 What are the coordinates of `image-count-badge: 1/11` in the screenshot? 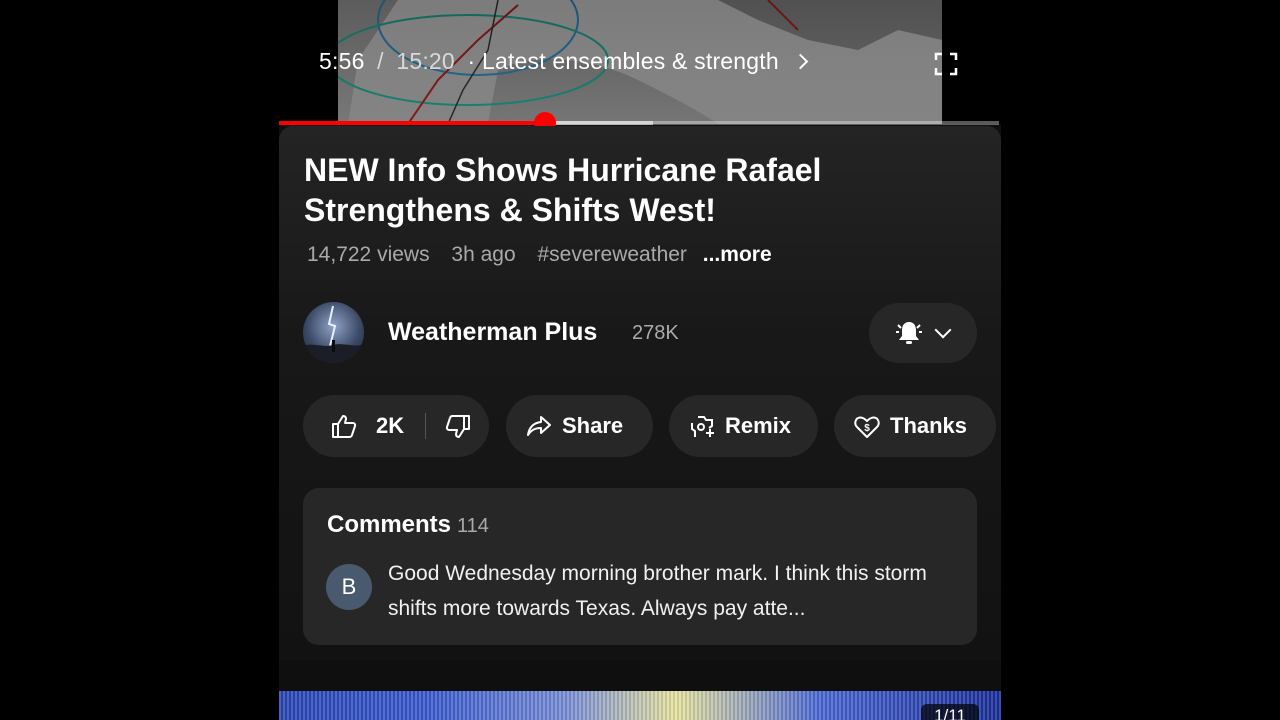 It's located at (950, 712).